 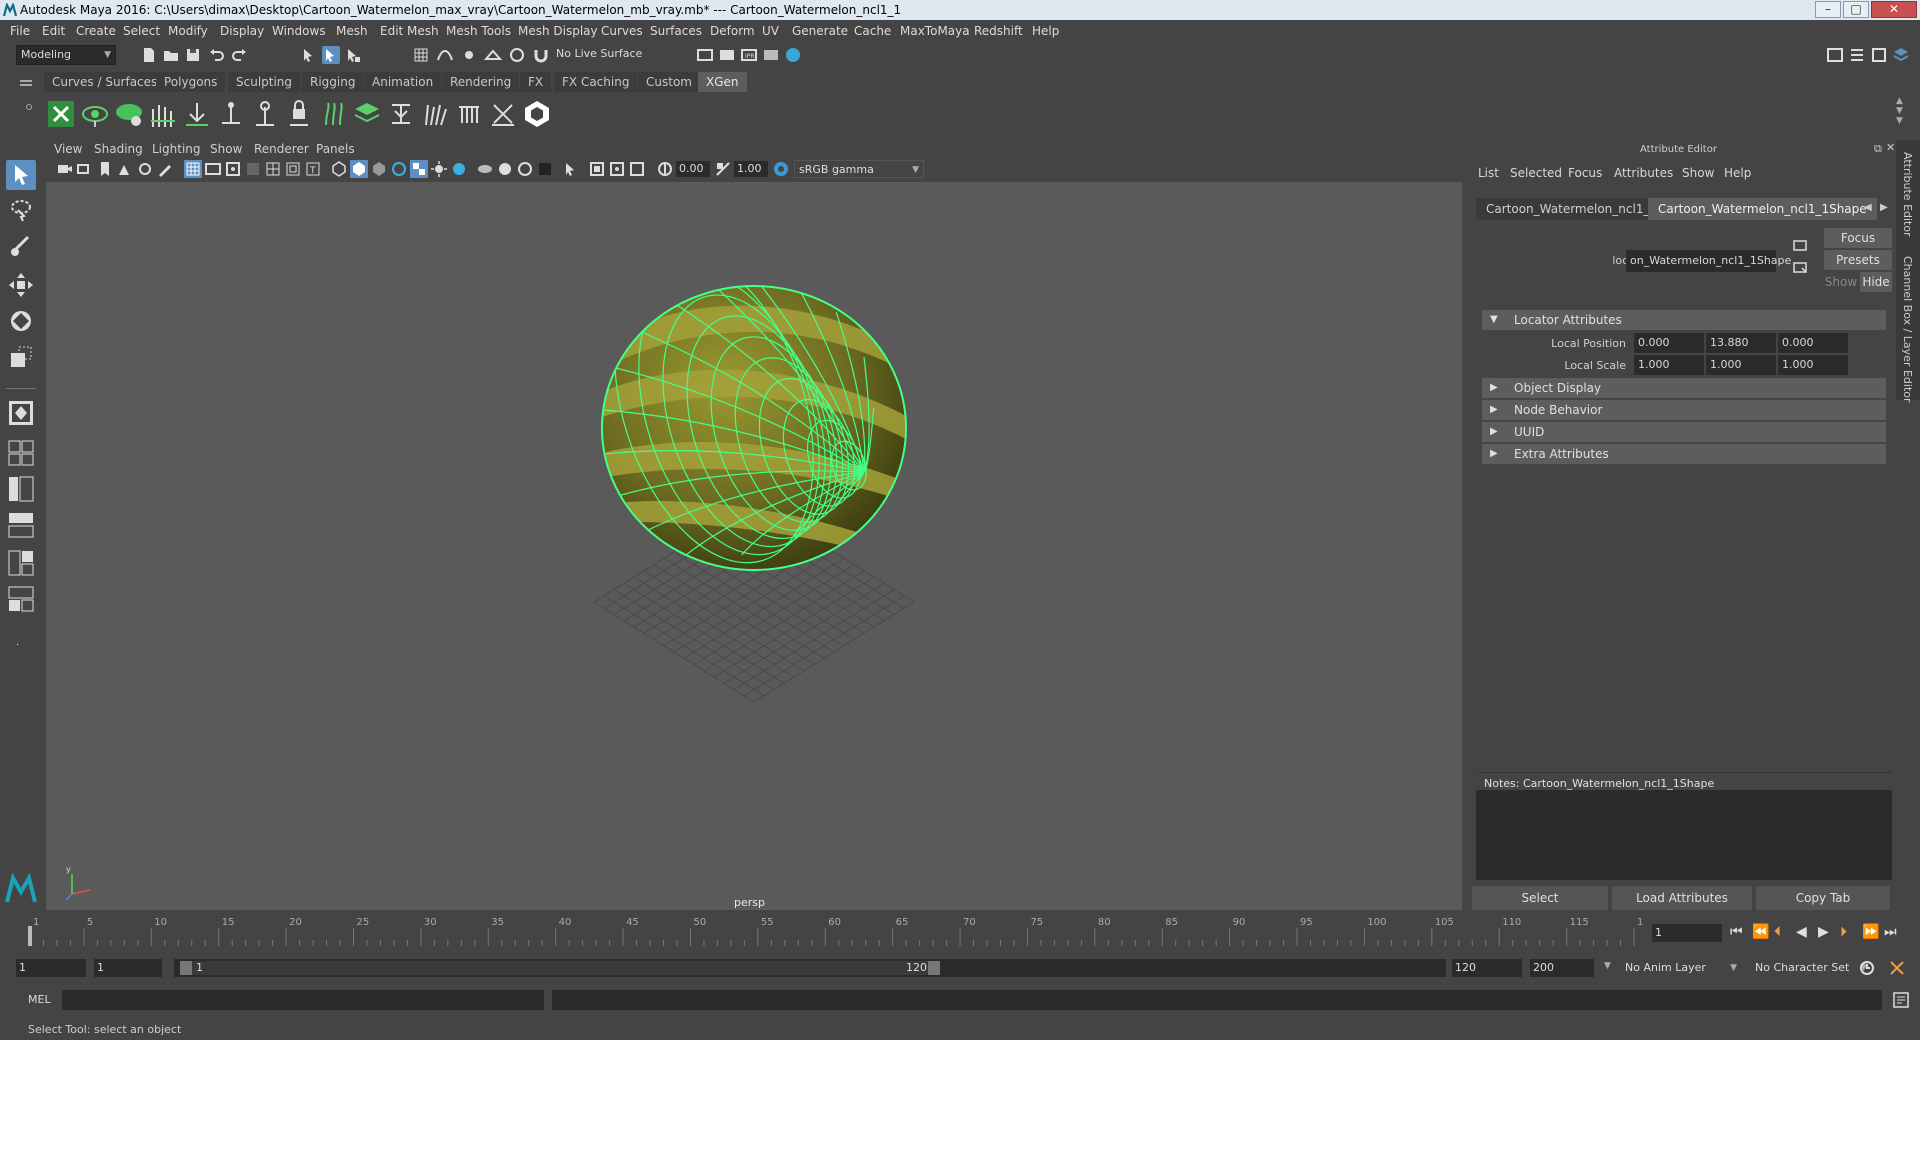 I want to click on new-scene-icon, so click(x=149, y=55).